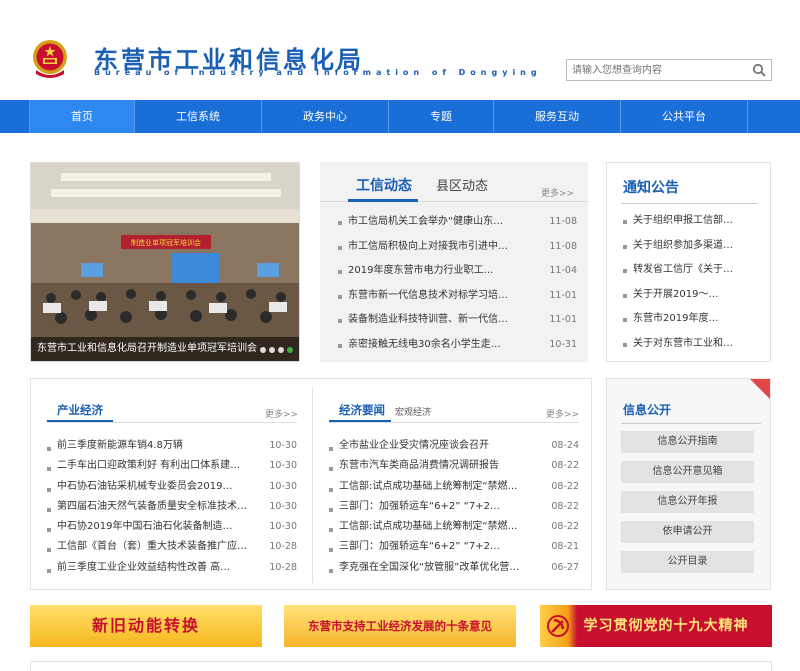  What do you see at coordinates (687, 472) in the screenshot?
I see `info-feedback-button: 信息公开意见箱` at bounding box center [687, 472].